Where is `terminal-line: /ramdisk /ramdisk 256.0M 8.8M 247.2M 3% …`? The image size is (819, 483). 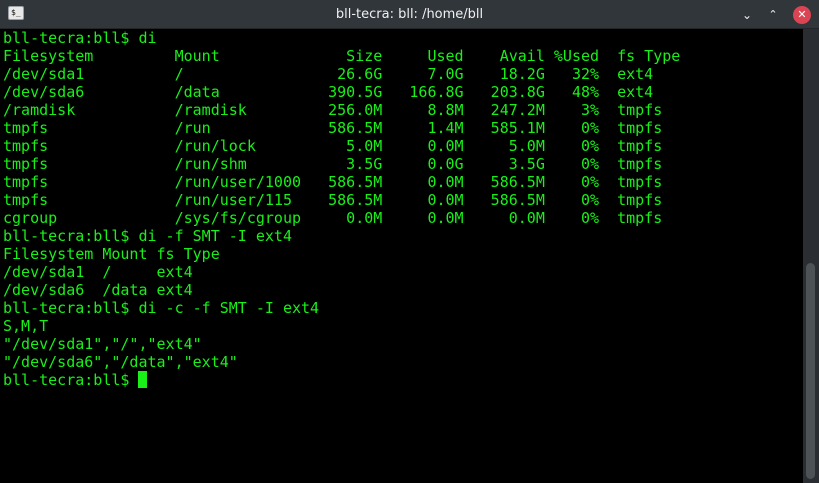 terminal-line: /ramdisk /ramdisk 256.0M 8.8M 247.2M 3% … is located at coordinates (341, 110).